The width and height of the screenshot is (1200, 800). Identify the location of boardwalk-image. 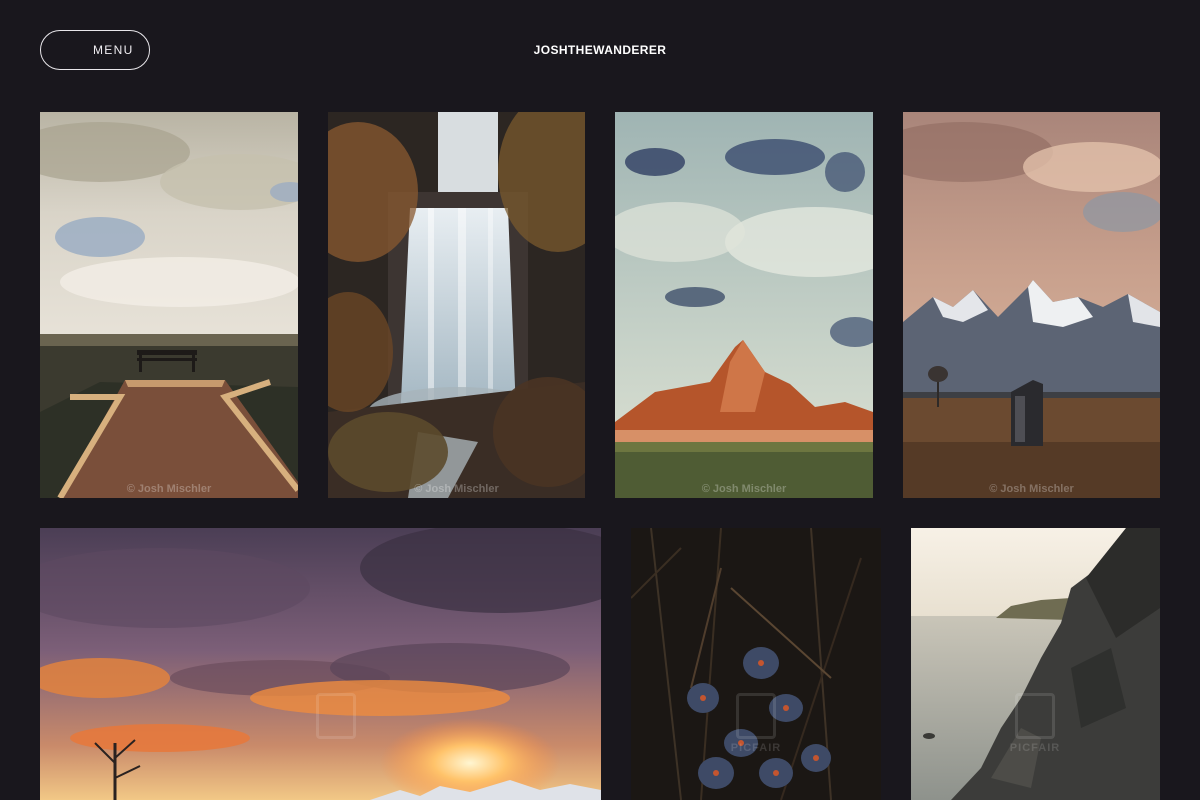
(169, 305).